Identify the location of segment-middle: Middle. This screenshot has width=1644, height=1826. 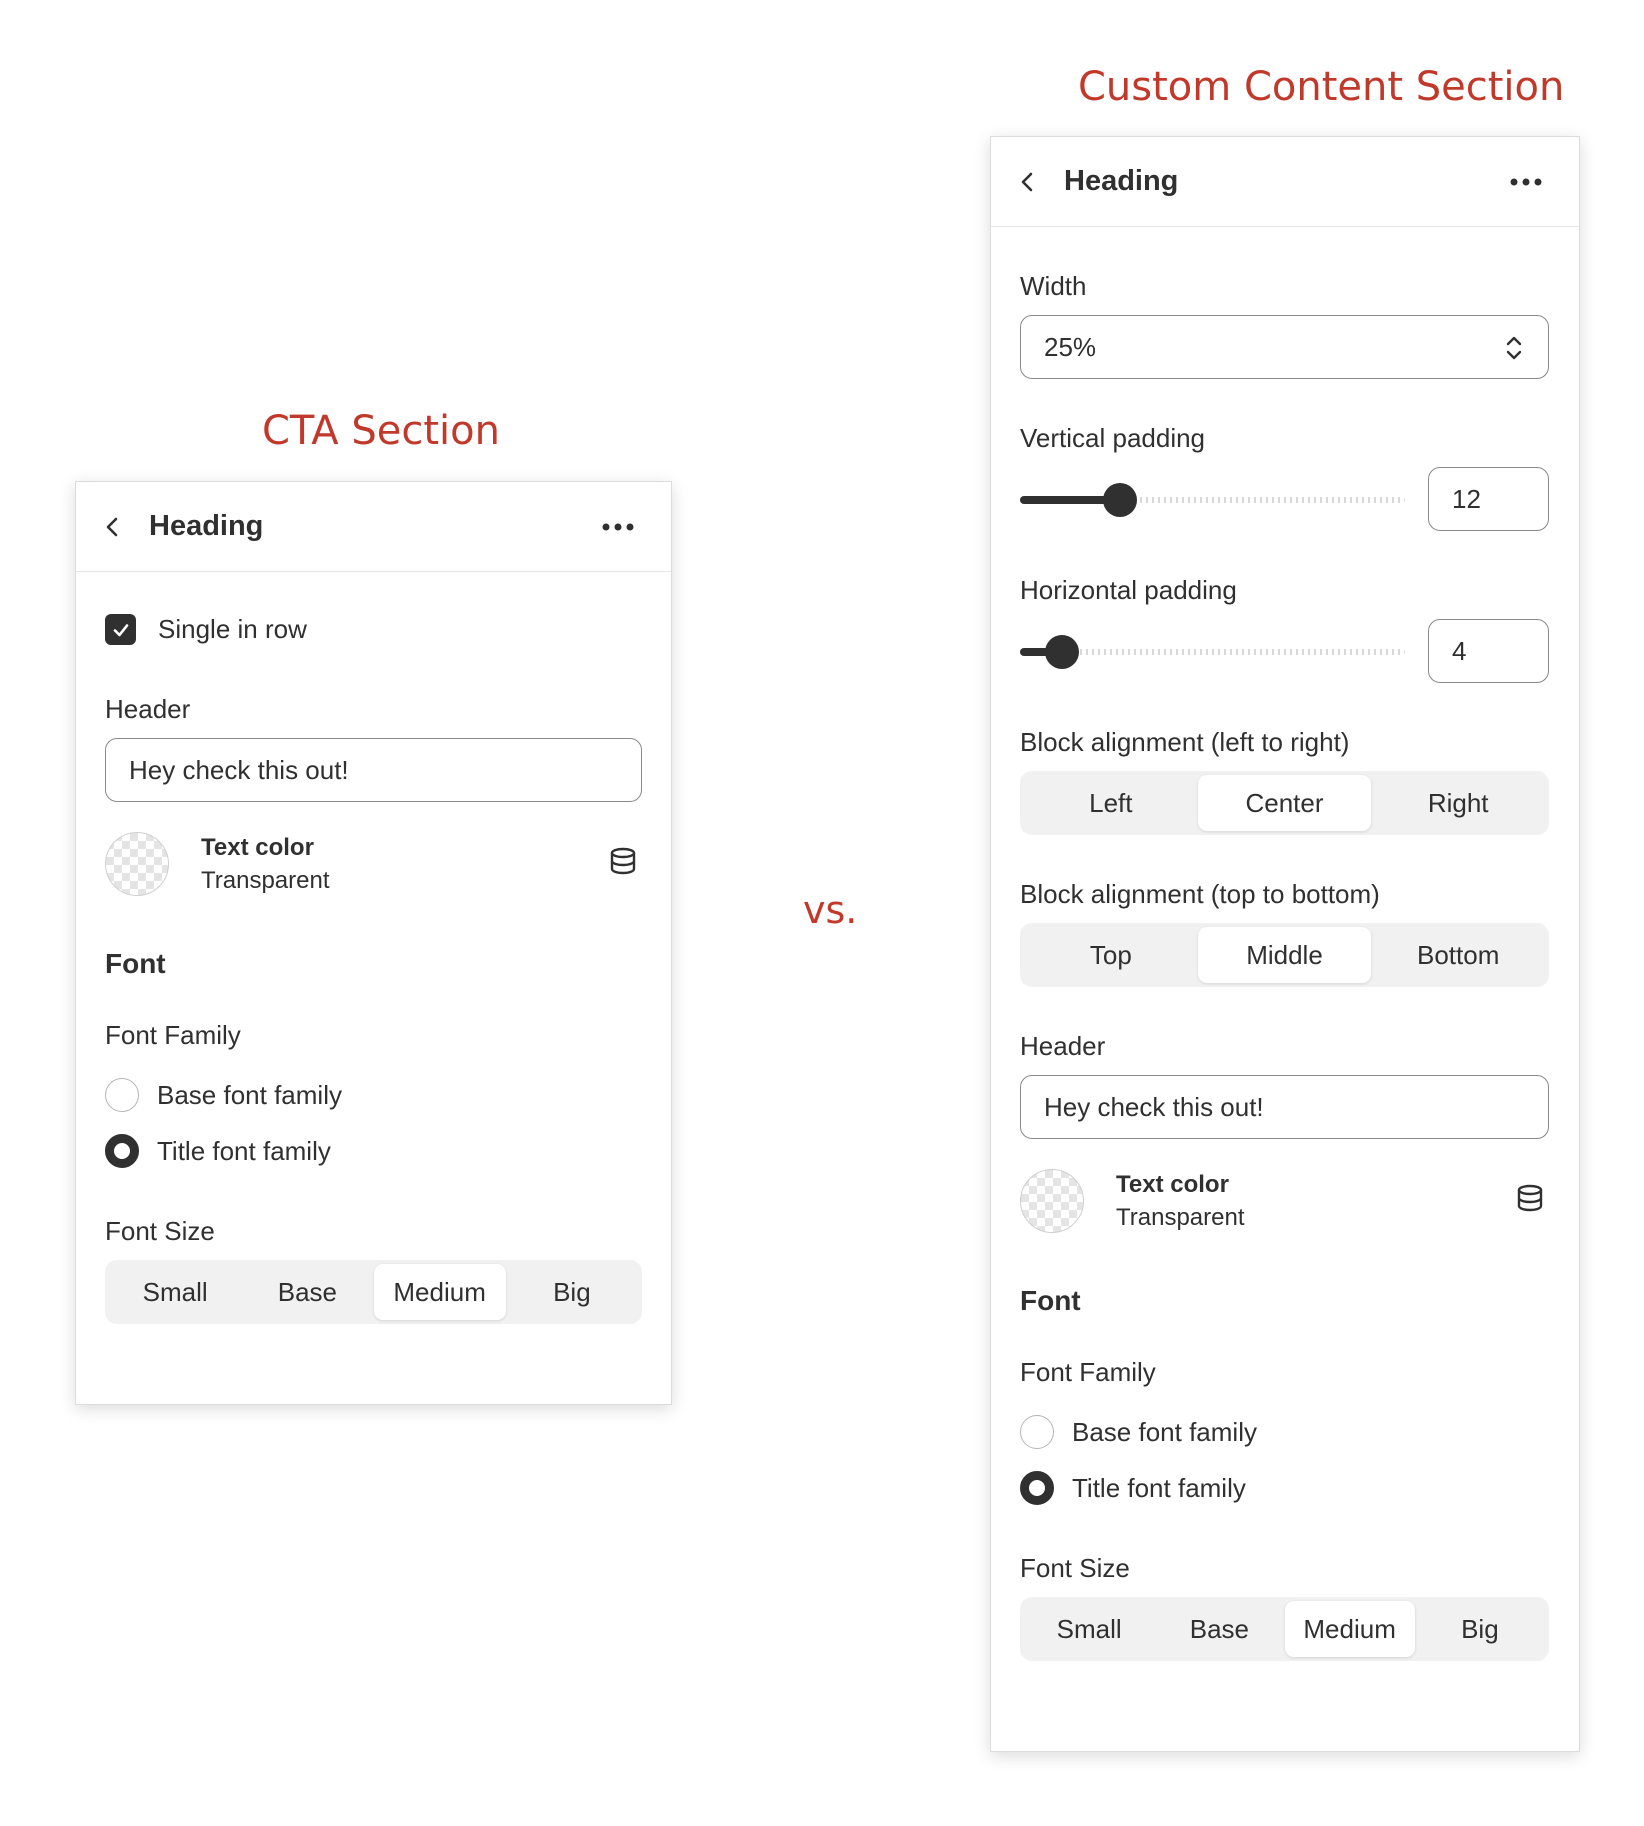
(1284, 955).